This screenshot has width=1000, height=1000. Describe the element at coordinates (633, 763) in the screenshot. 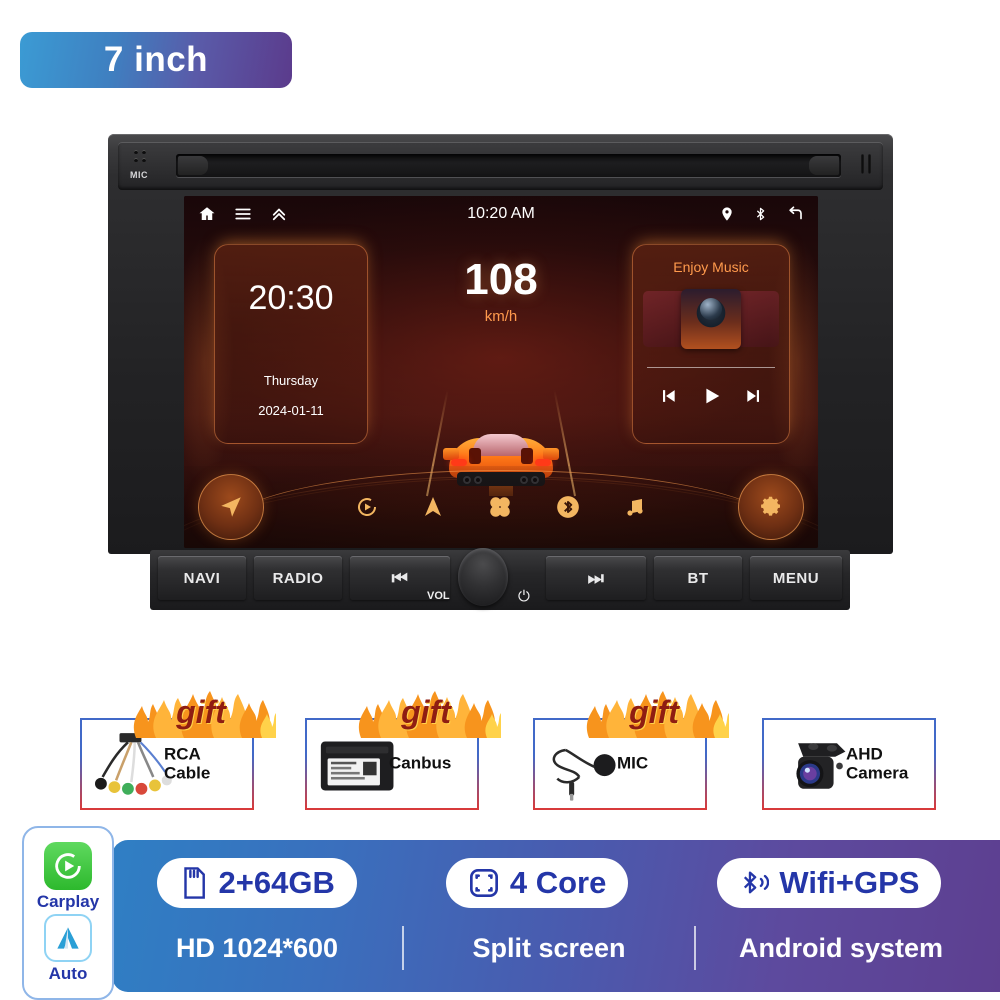

I see `gift-label-mic: MIC` at that location.